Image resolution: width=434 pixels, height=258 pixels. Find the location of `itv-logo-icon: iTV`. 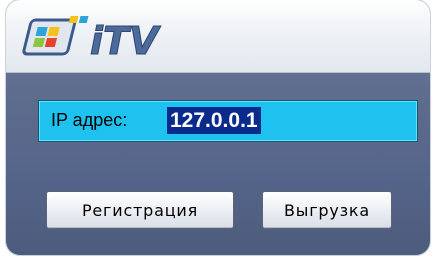

itv-logo-icon: iTV is located at coordinates (91, 40).